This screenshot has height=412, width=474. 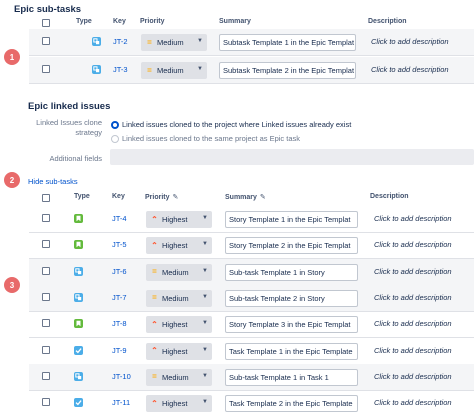 I want to click on priority-column-header: Priority, so click(x=152, y=21).